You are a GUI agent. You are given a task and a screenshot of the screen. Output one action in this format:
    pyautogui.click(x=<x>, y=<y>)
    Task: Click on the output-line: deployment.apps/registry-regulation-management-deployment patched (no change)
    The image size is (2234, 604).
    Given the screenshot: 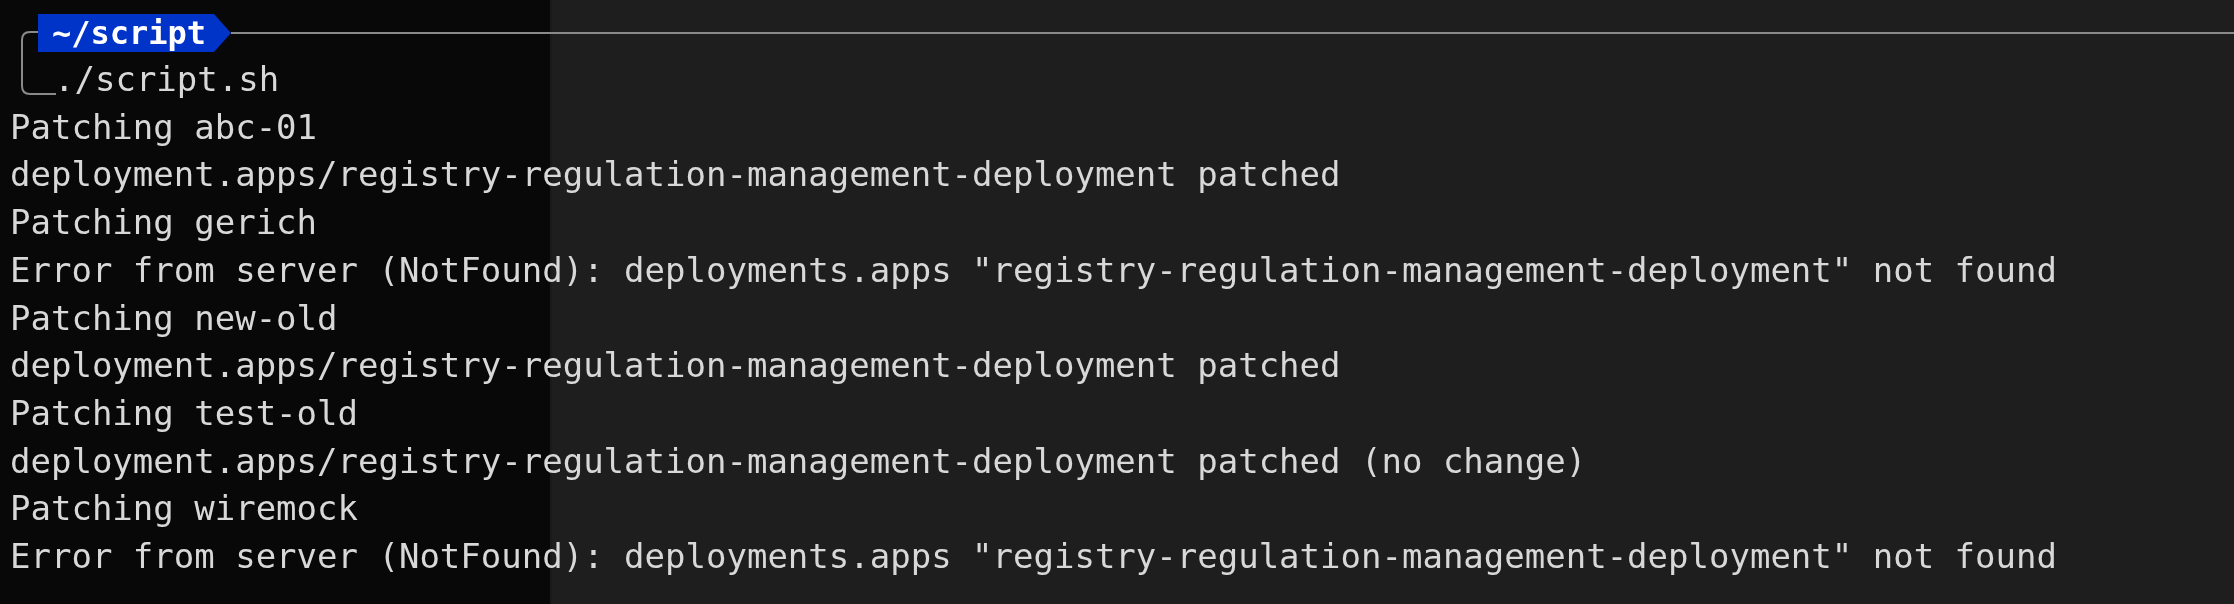 What is the action you would take?
    pyautogui.click(x=798, y=460)
    